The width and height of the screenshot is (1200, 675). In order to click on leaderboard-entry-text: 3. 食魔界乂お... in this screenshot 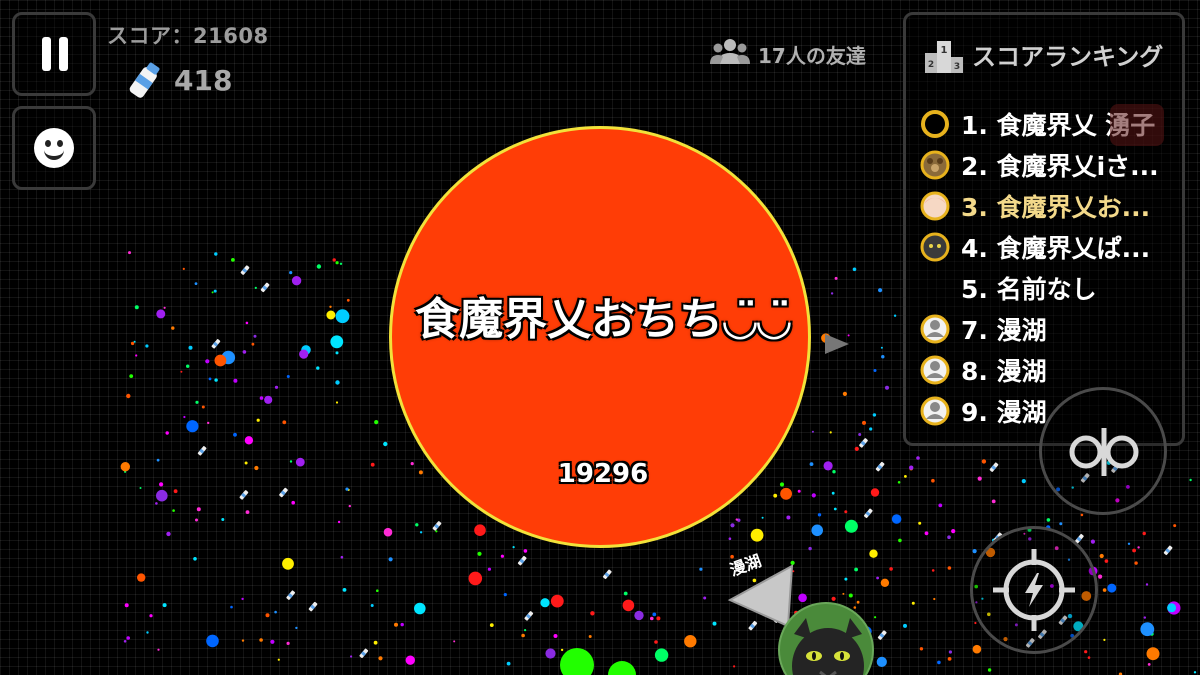, I will do `click(1056, 207)`.